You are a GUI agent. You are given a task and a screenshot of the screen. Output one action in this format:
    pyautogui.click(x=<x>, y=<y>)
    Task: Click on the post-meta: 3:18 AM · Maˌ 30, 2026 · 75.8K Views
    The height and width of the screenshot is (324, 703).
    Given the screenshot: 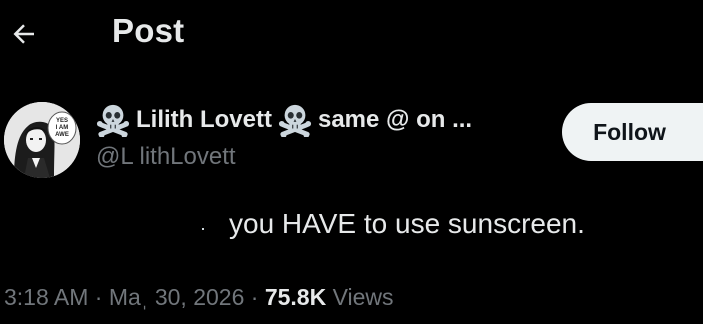 What is the action you would take?
    pyautogui.click(x=199, y=297)
    